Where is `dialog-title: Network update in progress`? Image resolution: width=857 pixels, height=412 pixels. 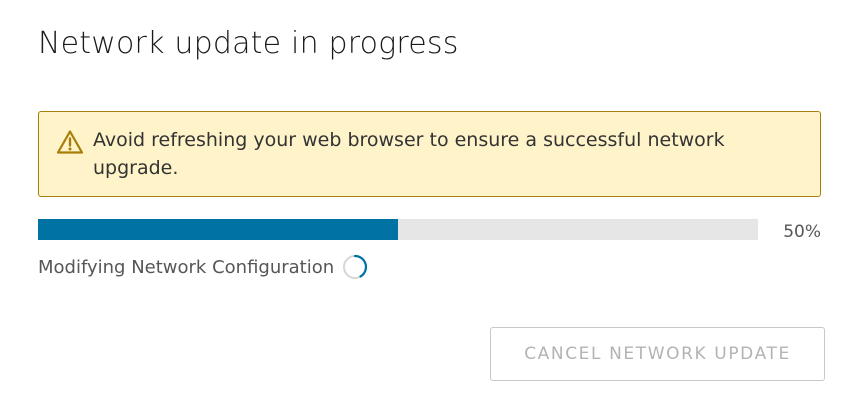 dialog-title: Network update in progress is located at coordinates (248, 43).